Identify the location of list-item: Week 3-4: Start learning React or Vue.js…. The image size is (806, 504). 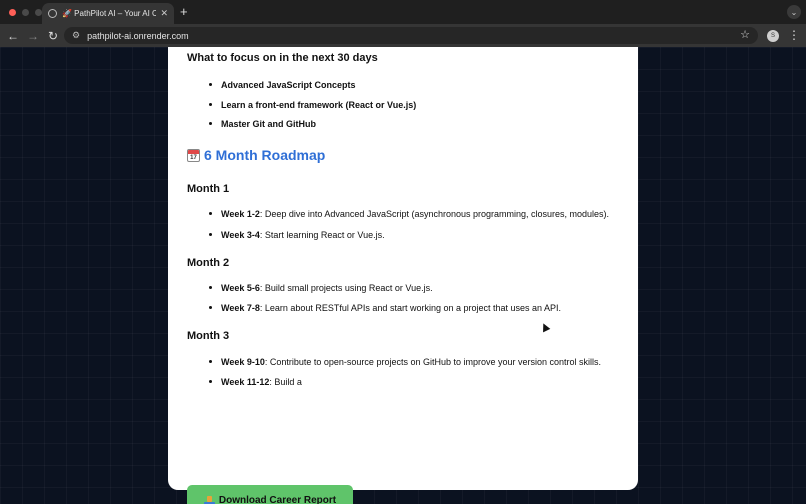
(297, 235).